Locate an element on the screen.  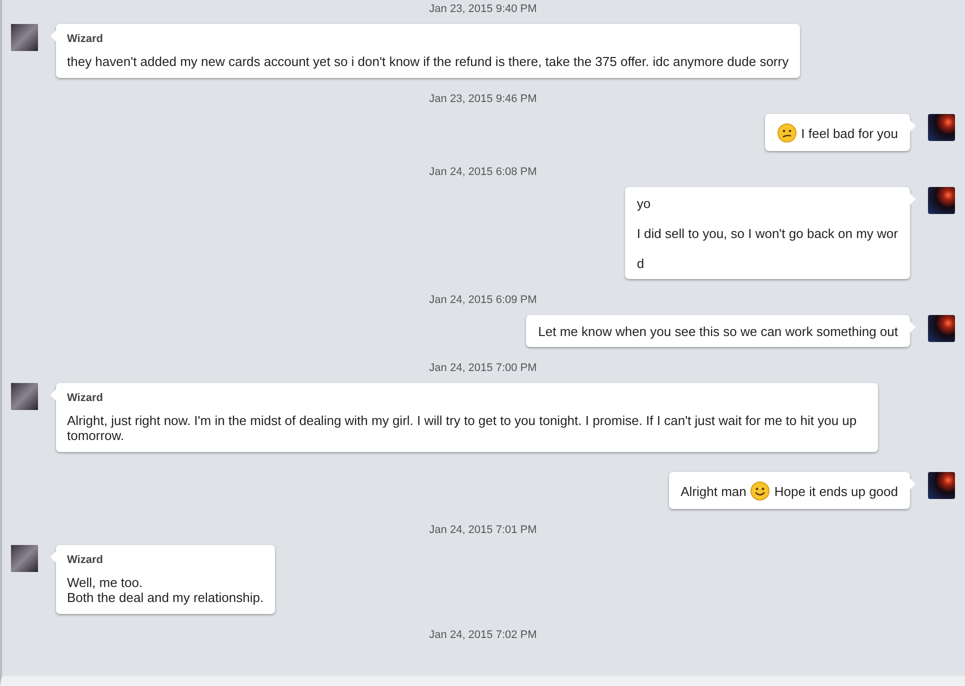
confused-face-icon is located at coordinates (787, 133).